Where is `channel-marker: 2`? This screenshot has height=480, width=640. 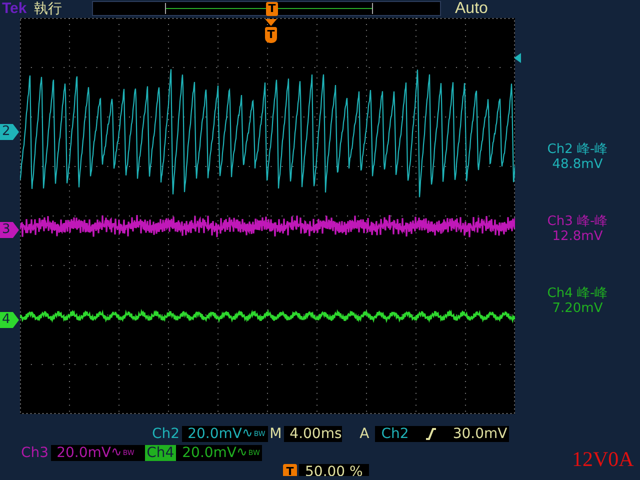 channel-marker: 2 is located at coordinates (9, 132).